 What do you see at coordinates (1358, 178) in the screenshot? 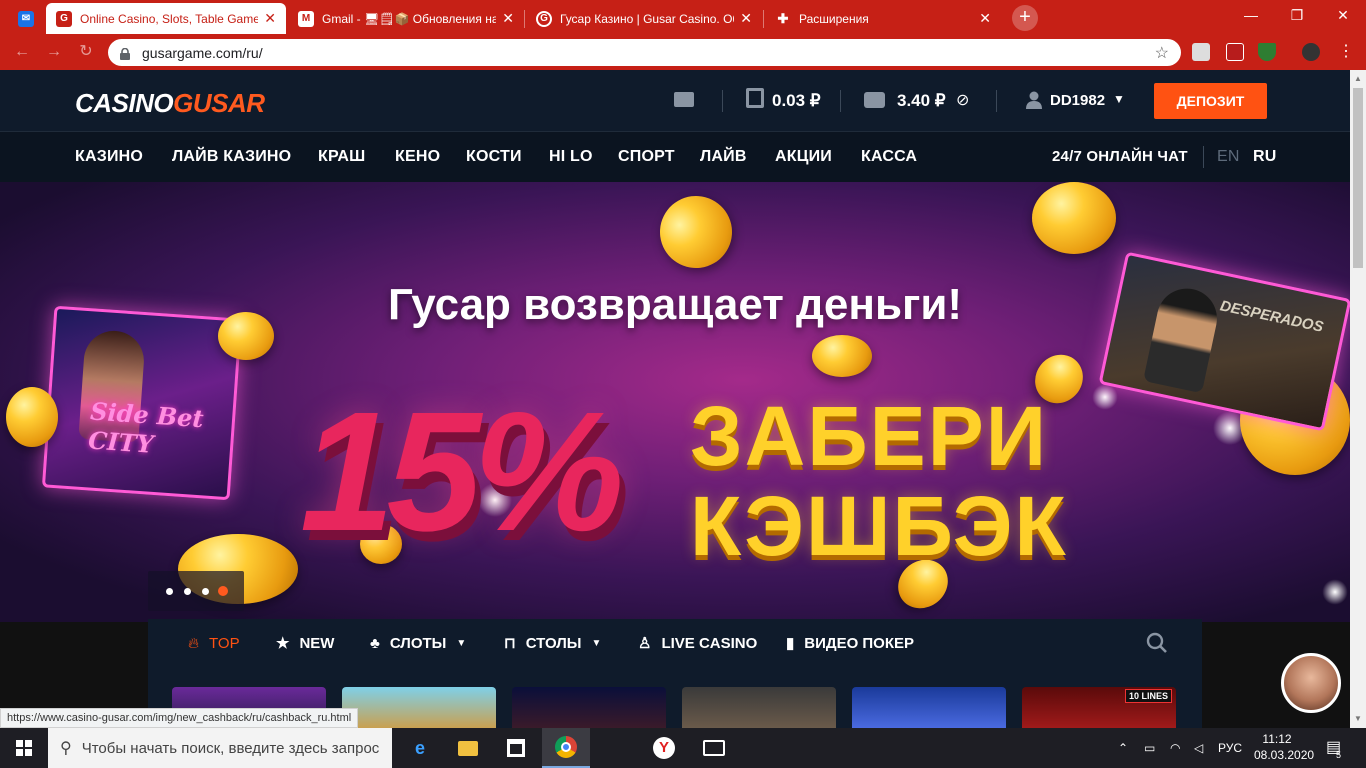
I see `scrollbar-thumb` at bounding box center [1358, 178].